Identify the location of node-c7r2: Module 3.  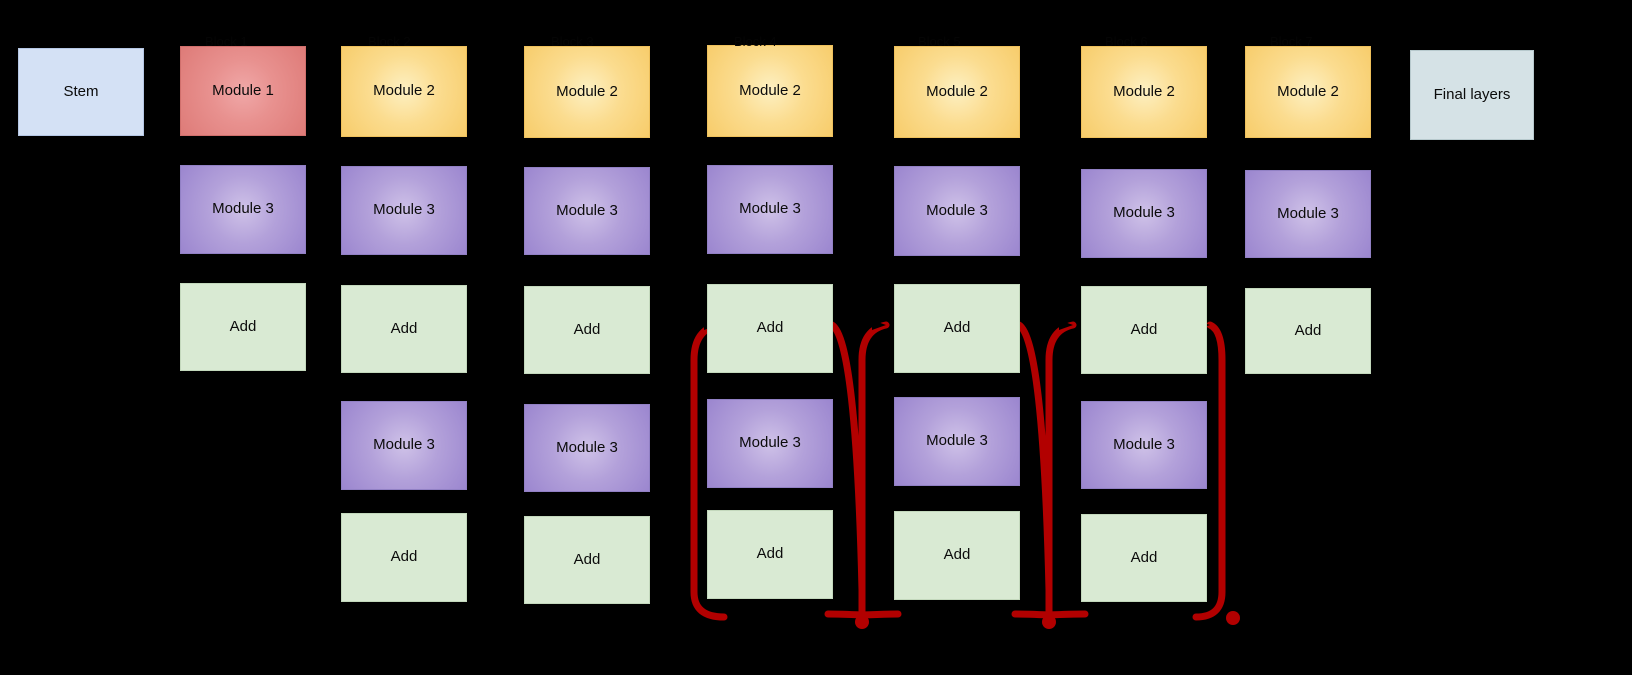
(1308, 214).